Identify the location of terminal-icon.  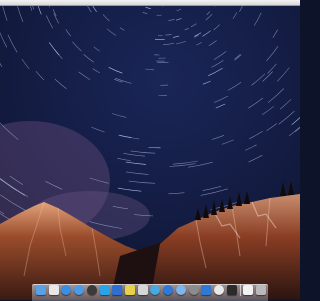
(231, 290).